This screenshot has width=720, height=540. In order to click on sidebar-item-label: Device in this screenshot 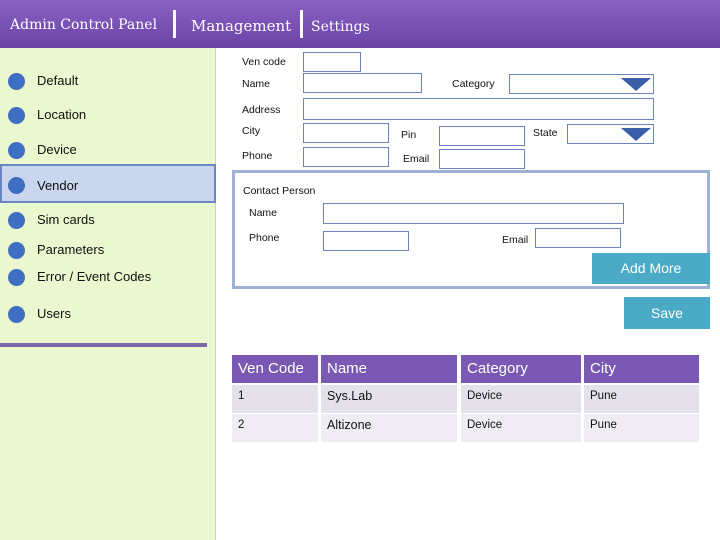, I will do `click(57, 149)`.